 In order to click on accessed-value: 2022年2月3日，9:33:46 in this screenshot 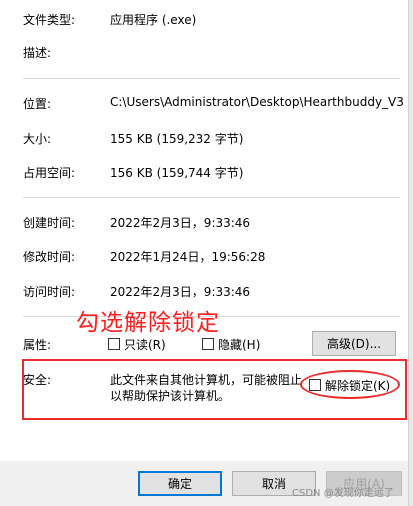, I will do `click(180, 292)`.